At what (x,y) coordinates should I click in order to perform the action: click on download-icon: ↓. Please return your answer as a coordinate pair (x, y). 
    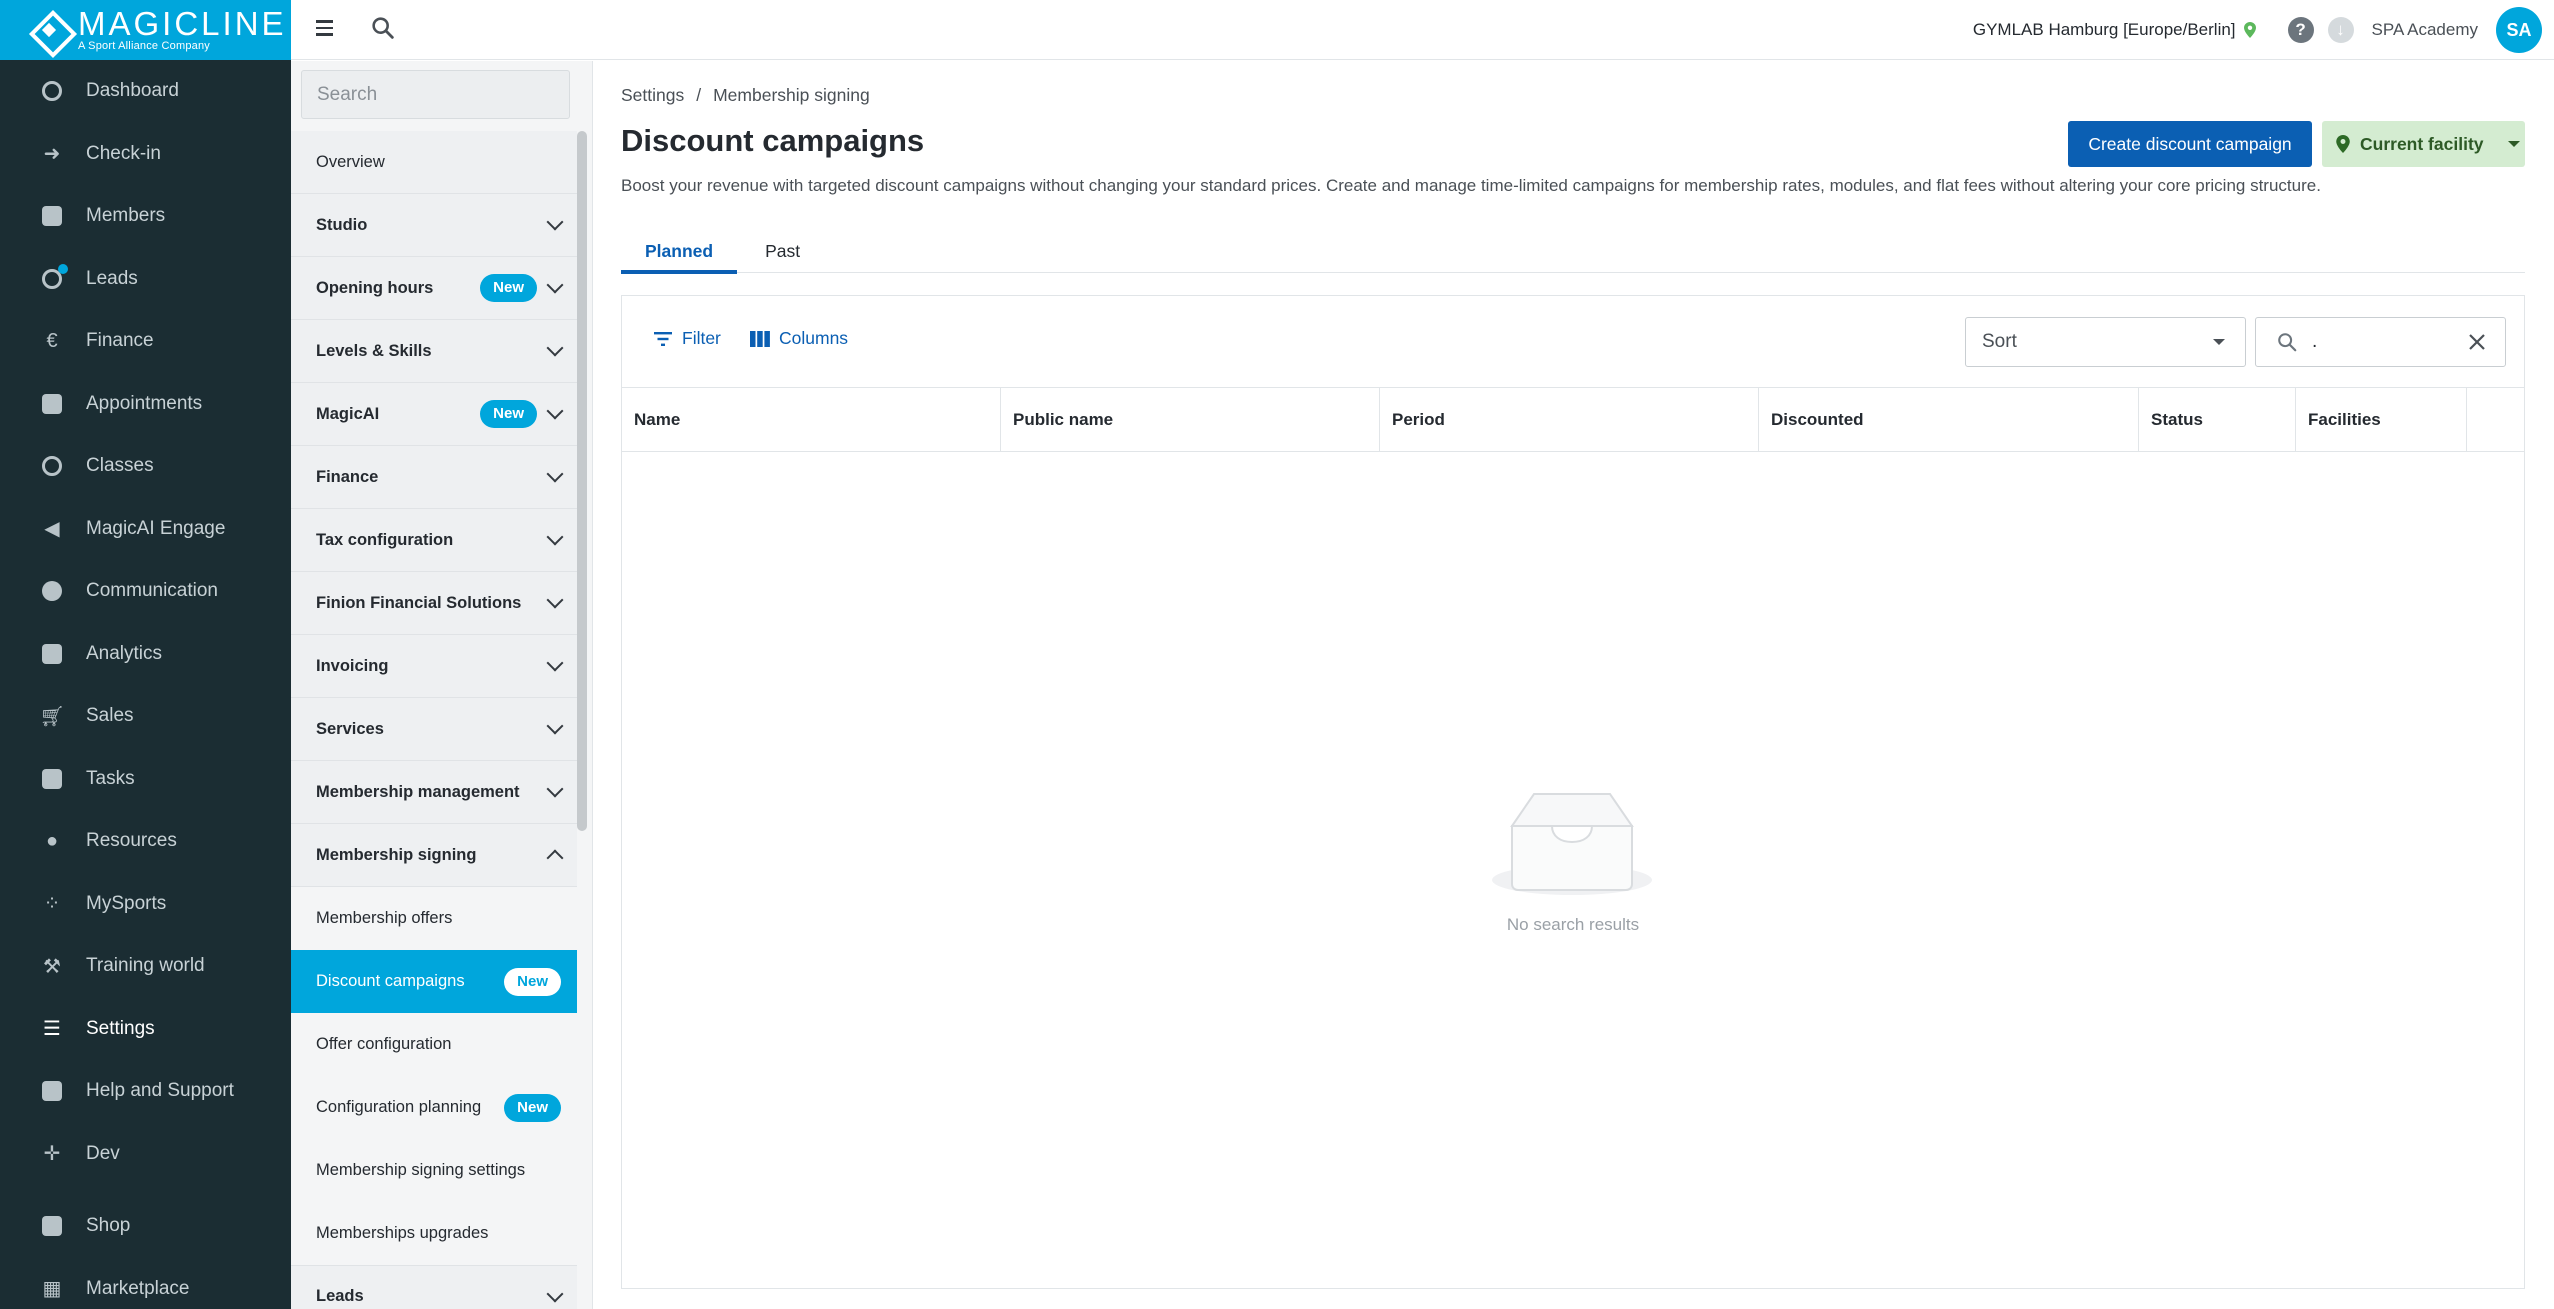
    Looking at the image, I should click on (2340, 30).